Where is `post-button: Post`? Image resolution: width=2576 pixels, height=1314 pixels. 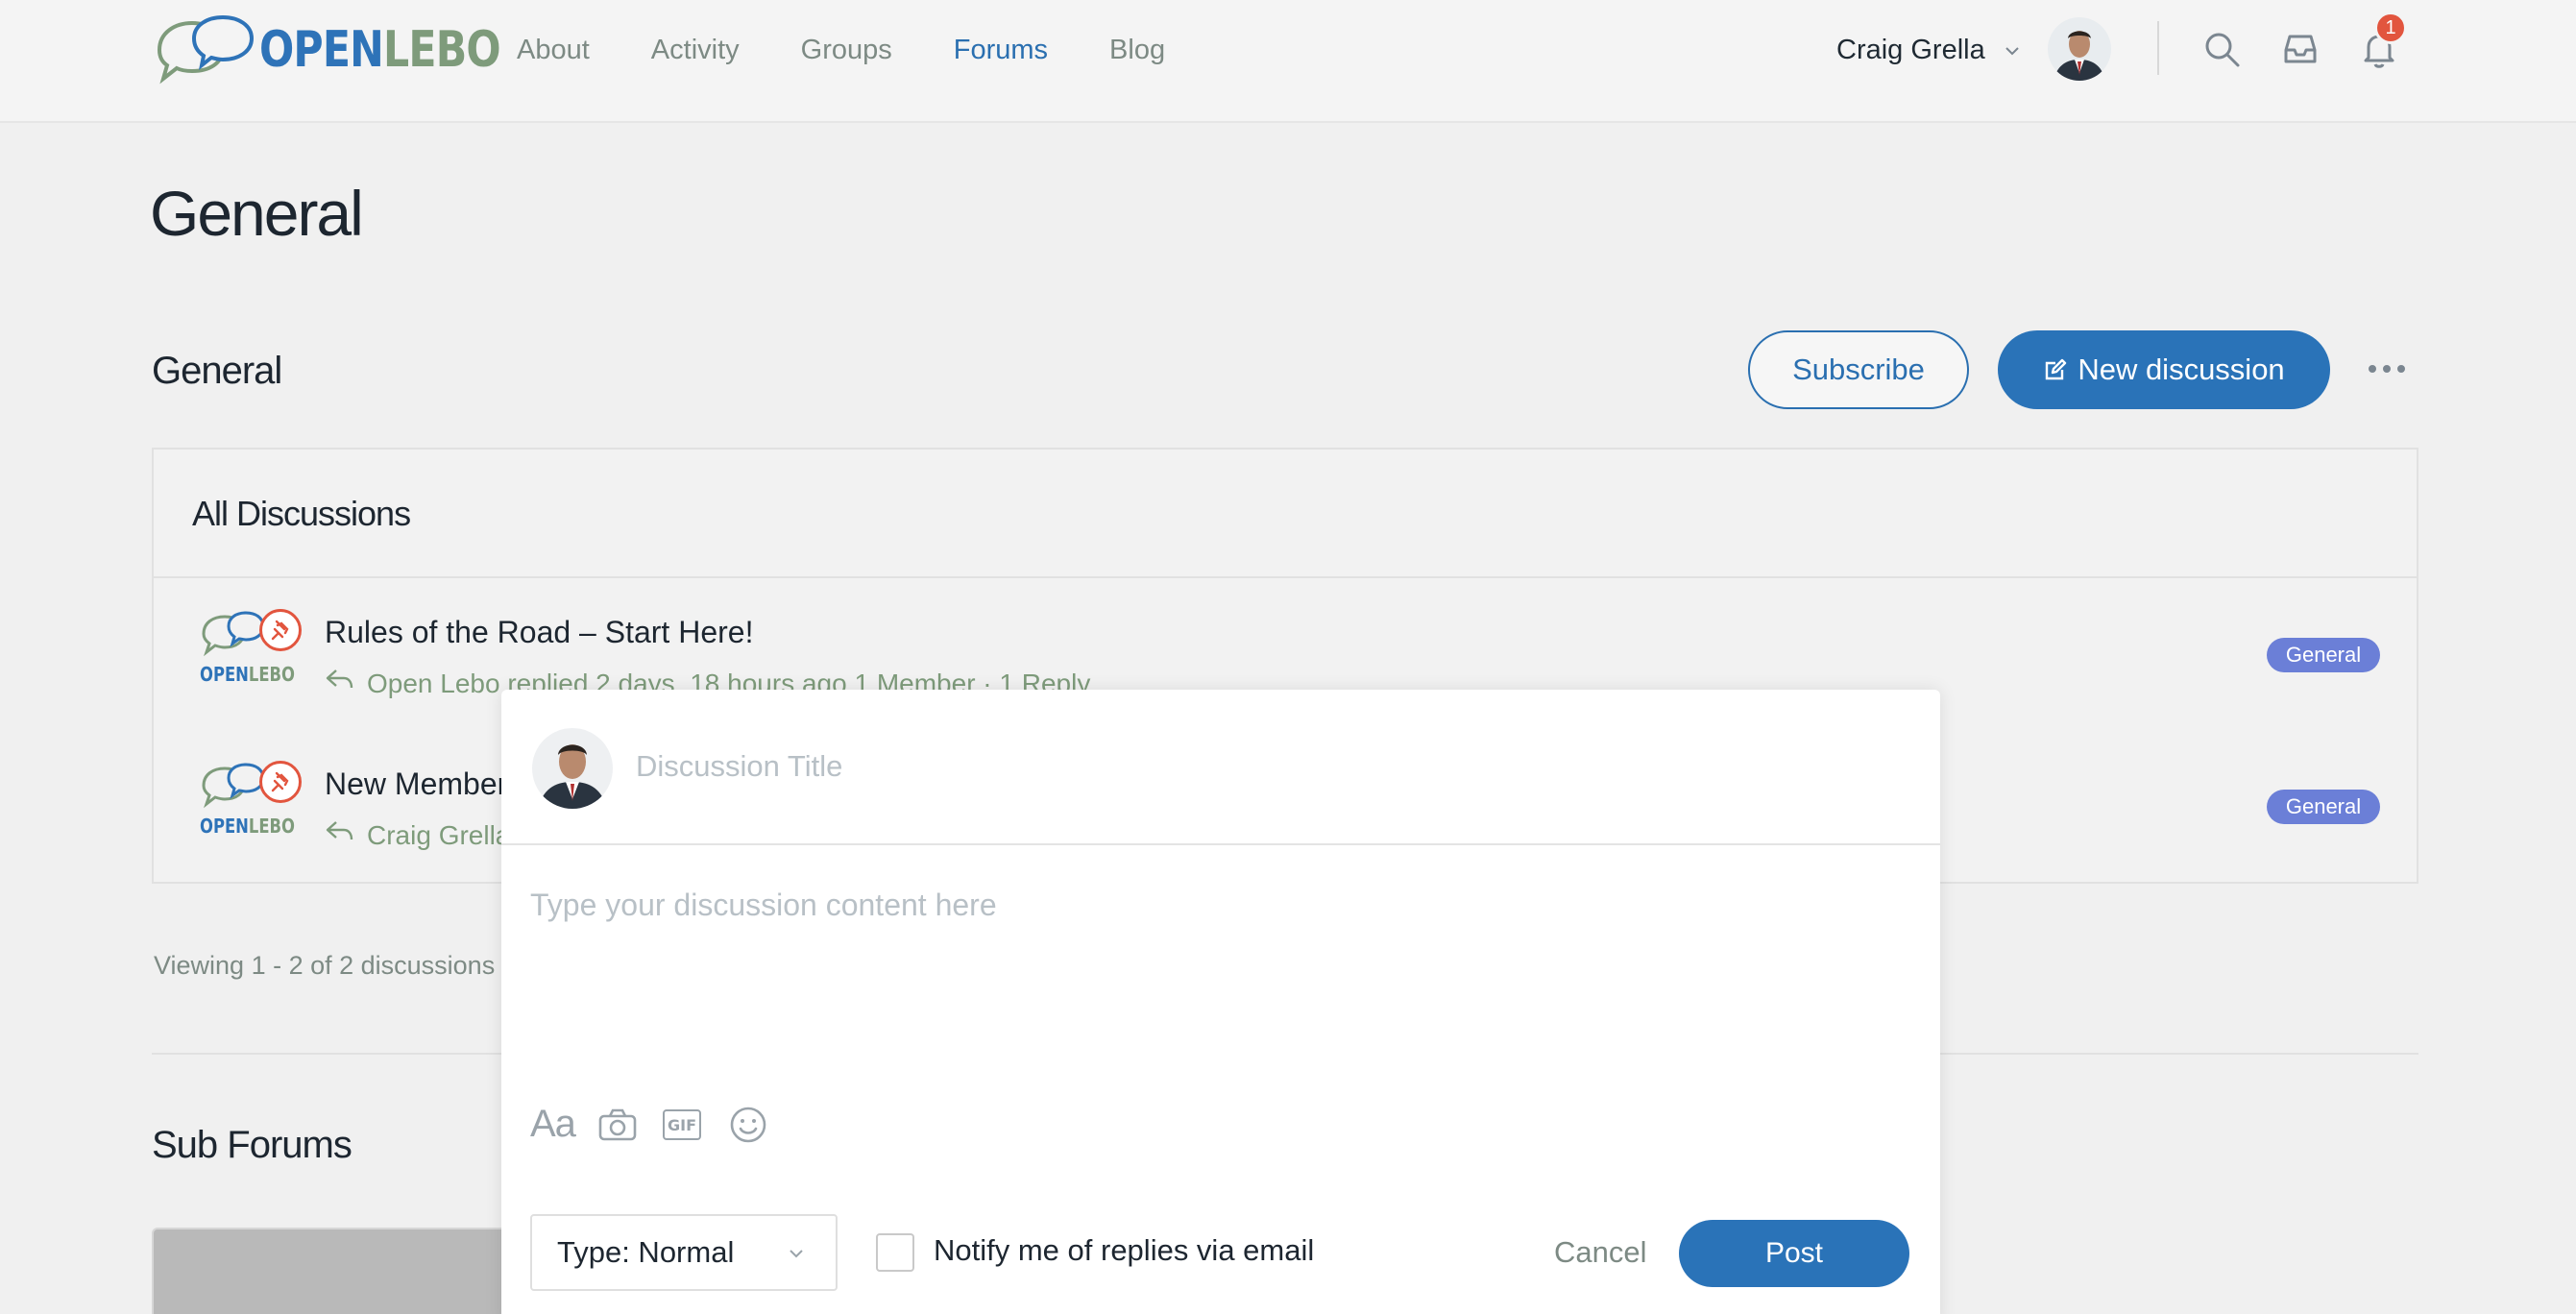
post-button: Post is located at coordinates (1794, 1253).